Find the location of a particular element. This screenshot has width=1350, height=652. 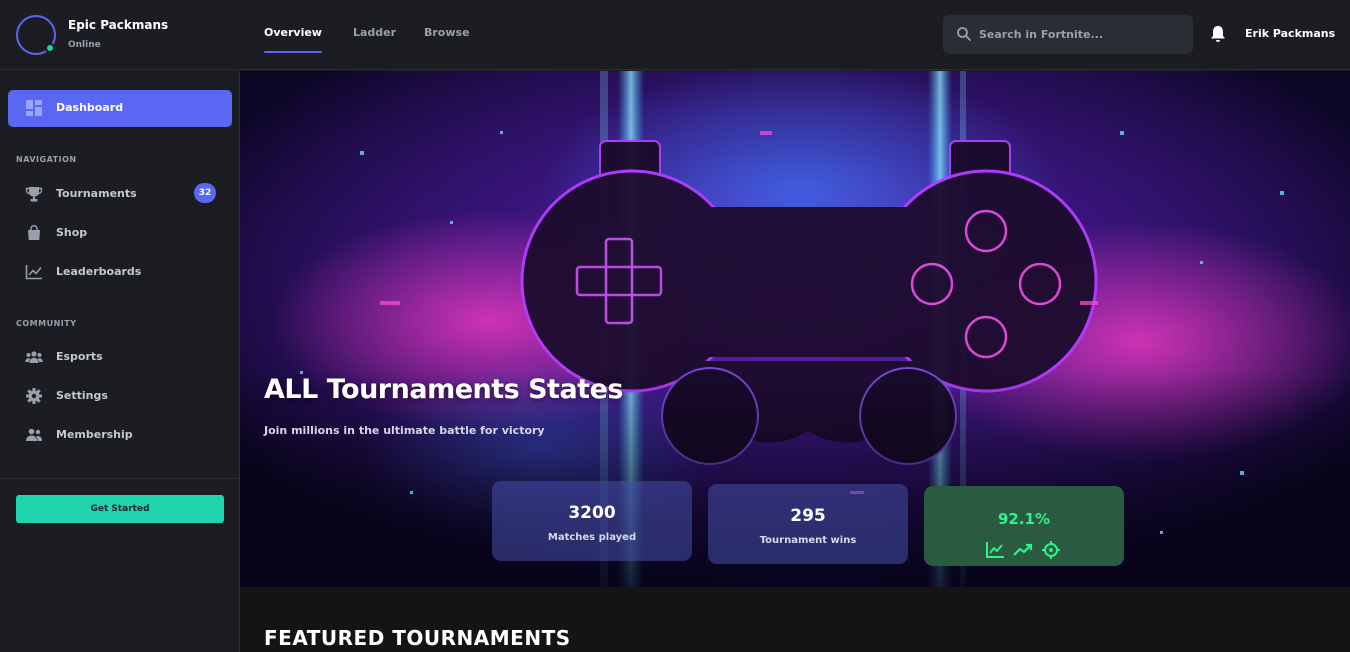

section-title-community: COMMUNITY is located at coordinates (46, 323).